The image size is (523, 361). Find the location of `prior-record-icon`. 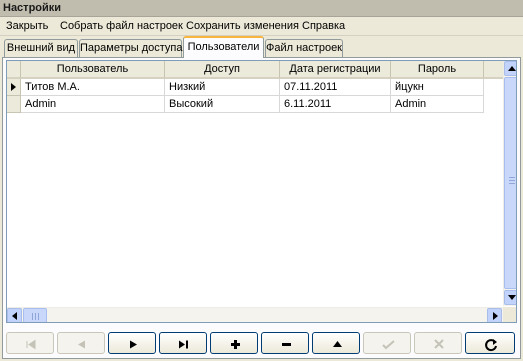

prior-record-icon is located at coordinates (81, 344).